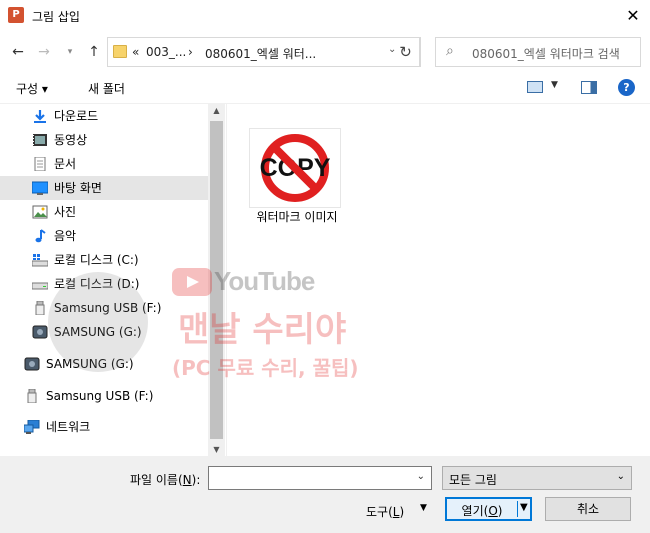  What do you see at coordinates (120, 164) in the screenshot?
I see `nav-item-documents: 문서` at bounding box center [120, 164].